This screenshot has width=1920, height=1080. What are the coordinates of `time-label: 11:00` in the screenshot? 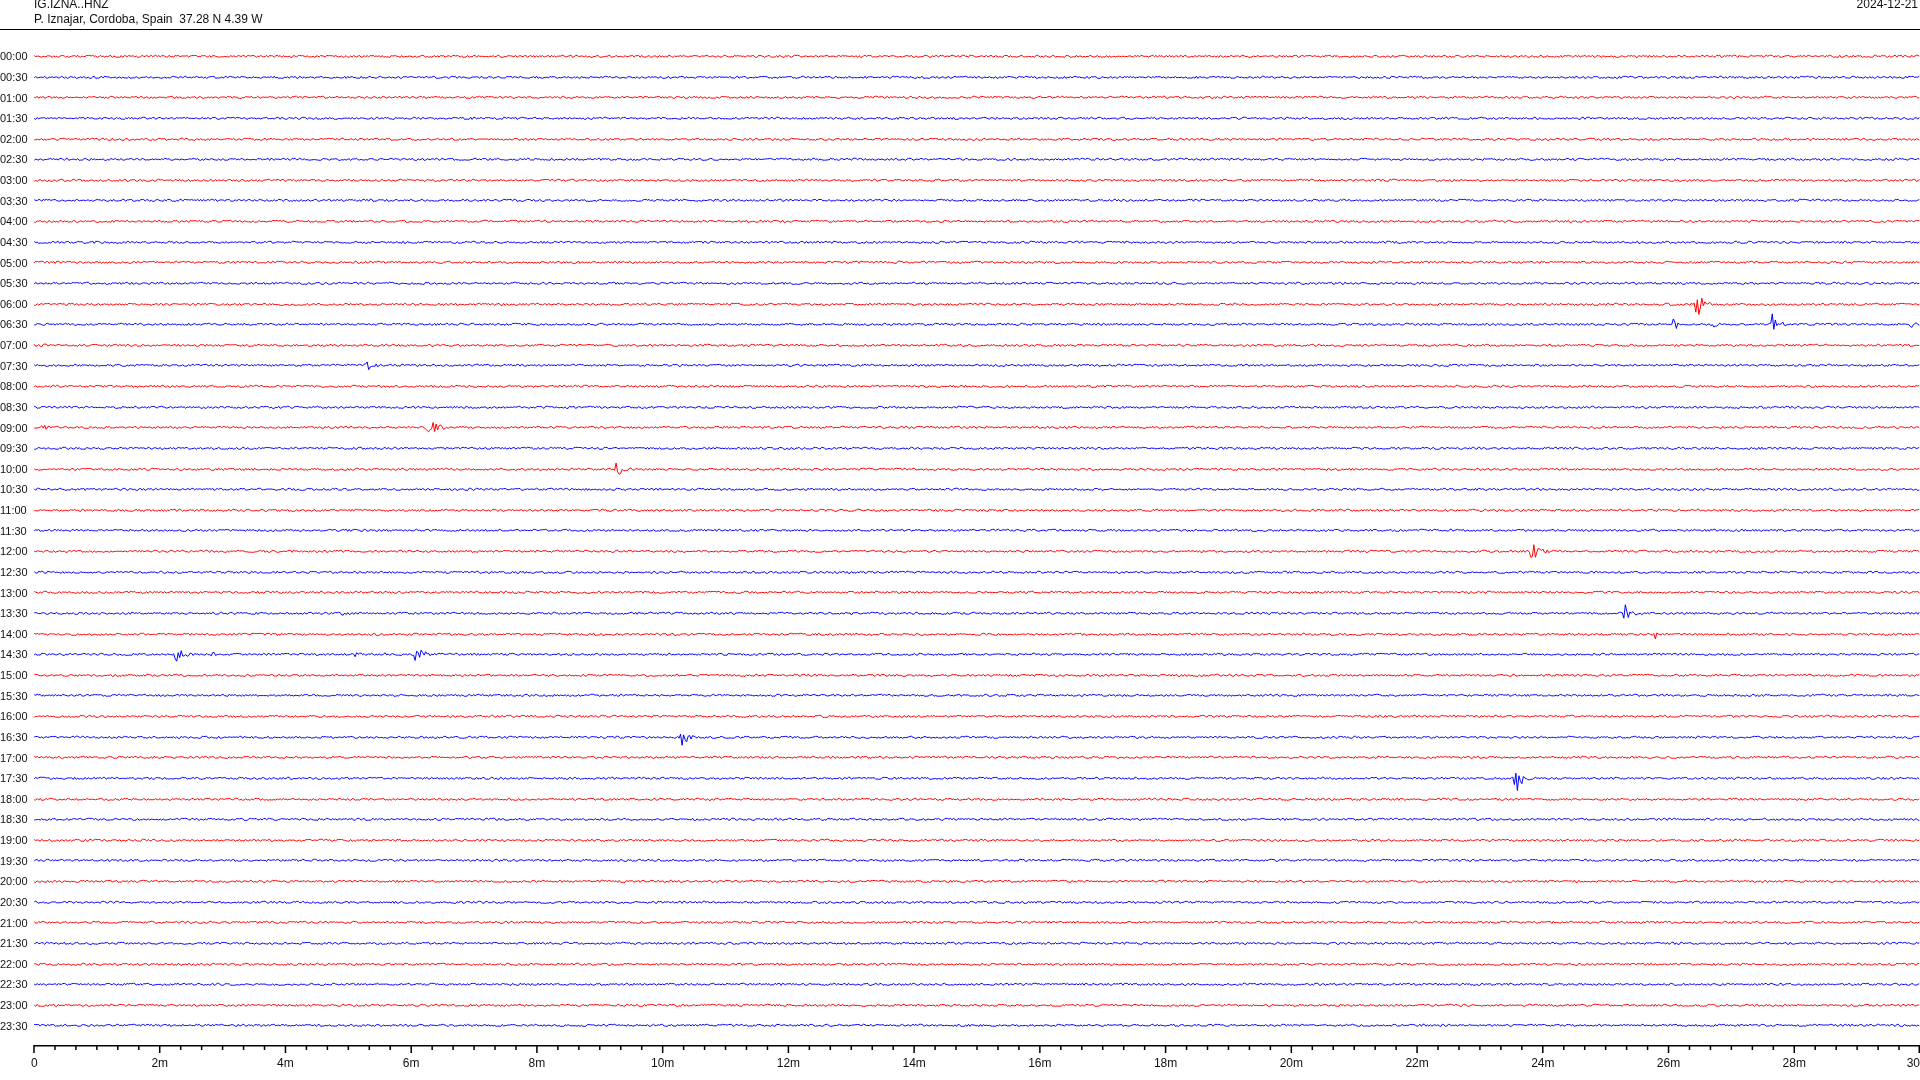 It's located at (14, 510).